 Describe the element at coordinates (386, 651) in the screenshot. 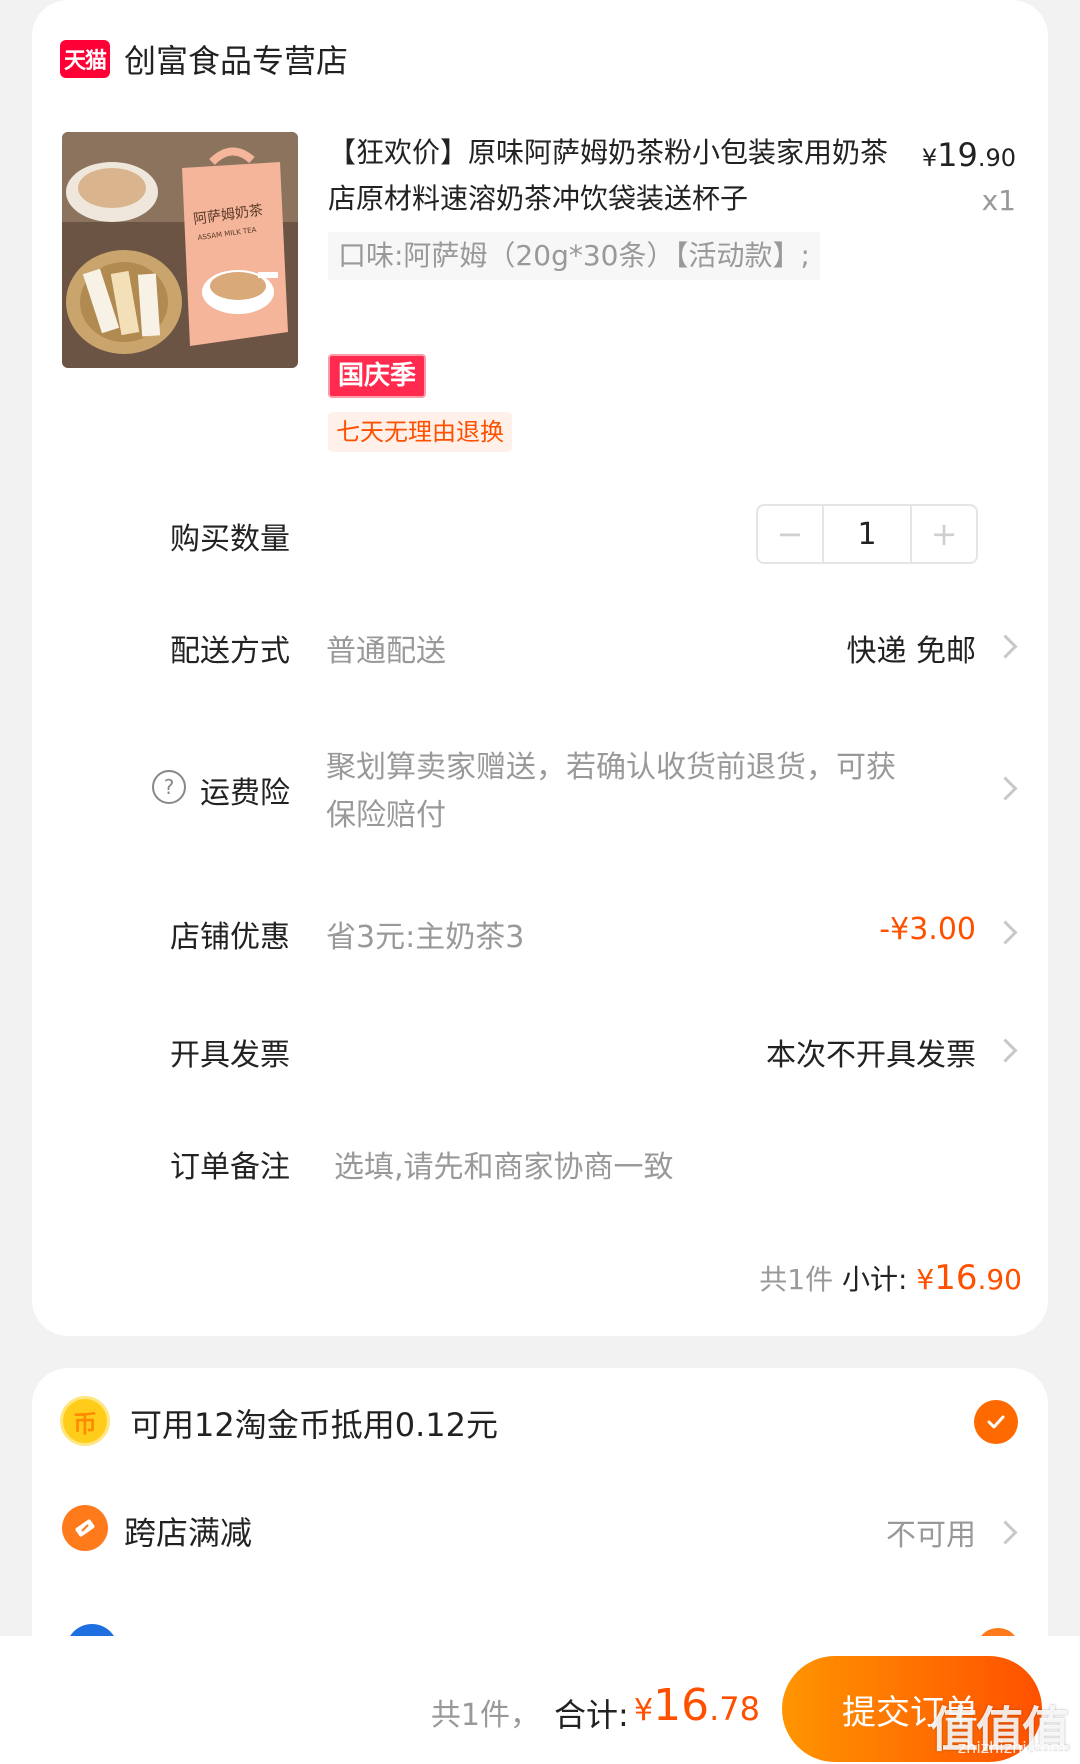

I see `delivery-desc: 普通配送` at that location.